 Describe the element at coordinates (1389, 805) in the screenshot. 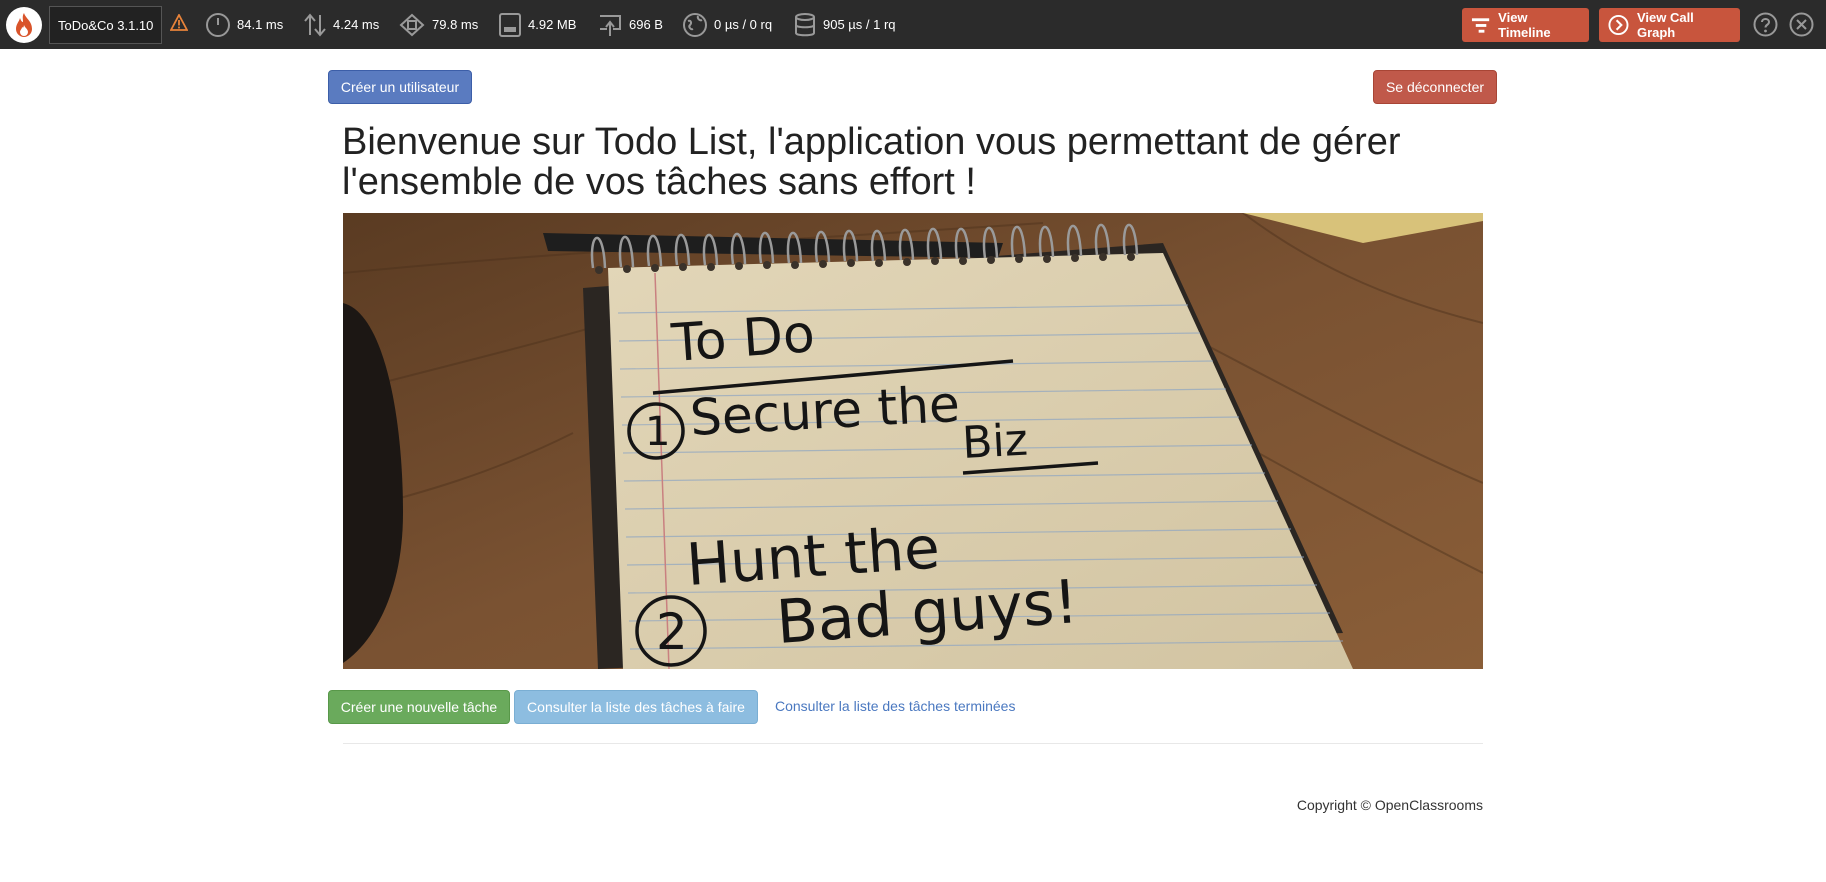

I see `copyright-text: Copyright © OpenClassrooms` at that location.